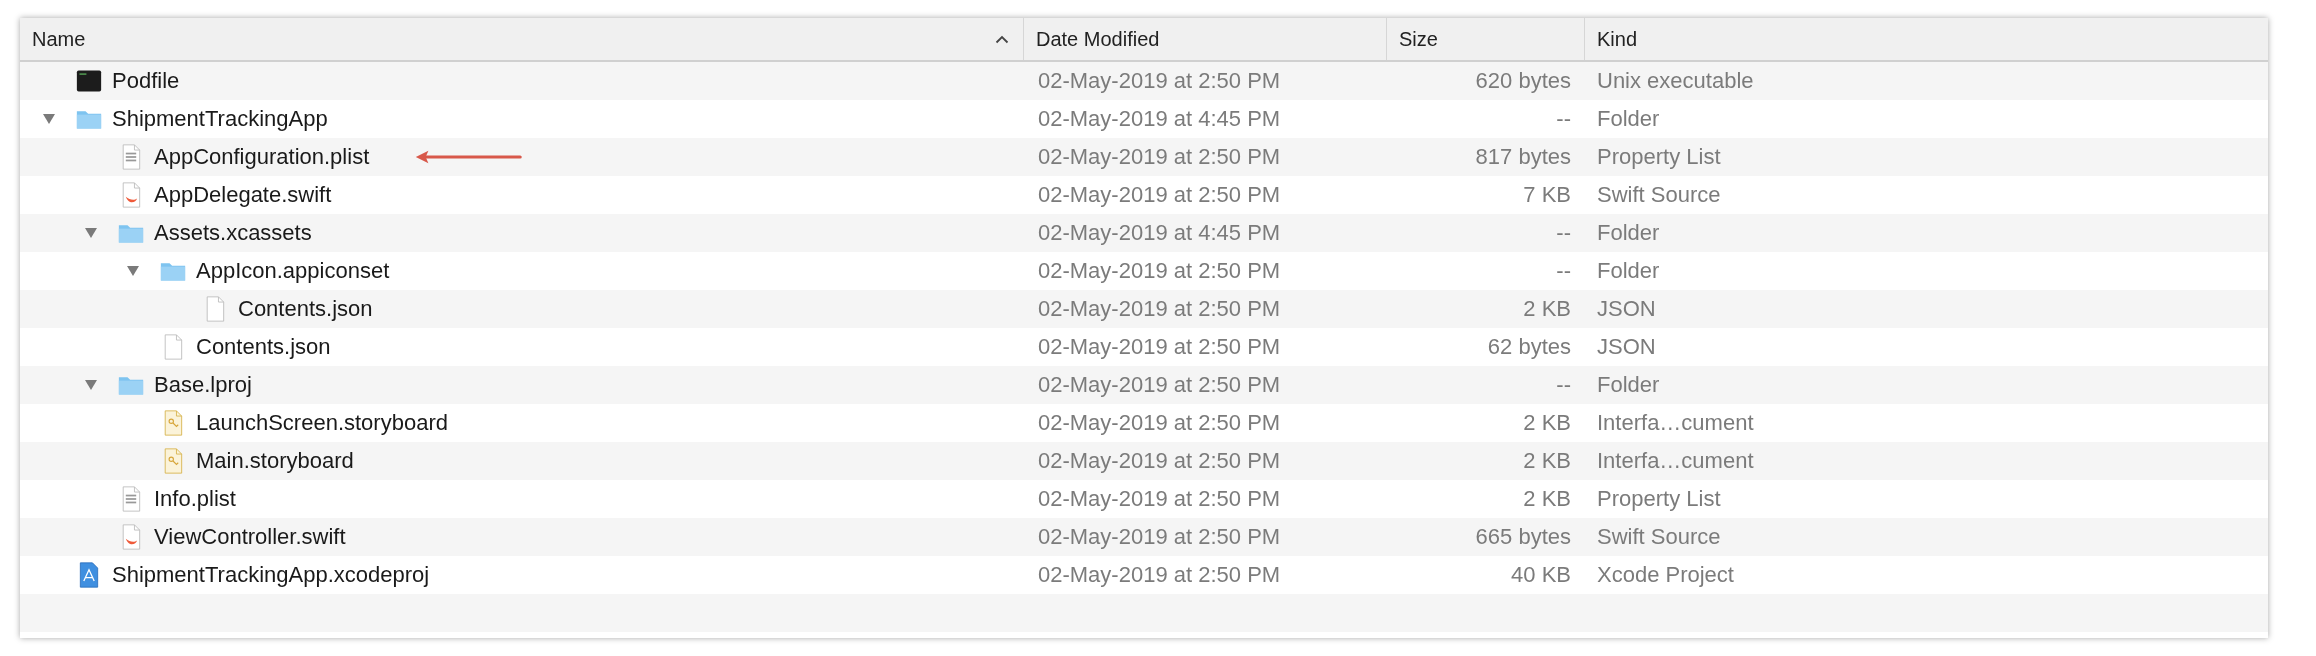  I want to click on file-kind: Xcode Project, so click(1665, 575).